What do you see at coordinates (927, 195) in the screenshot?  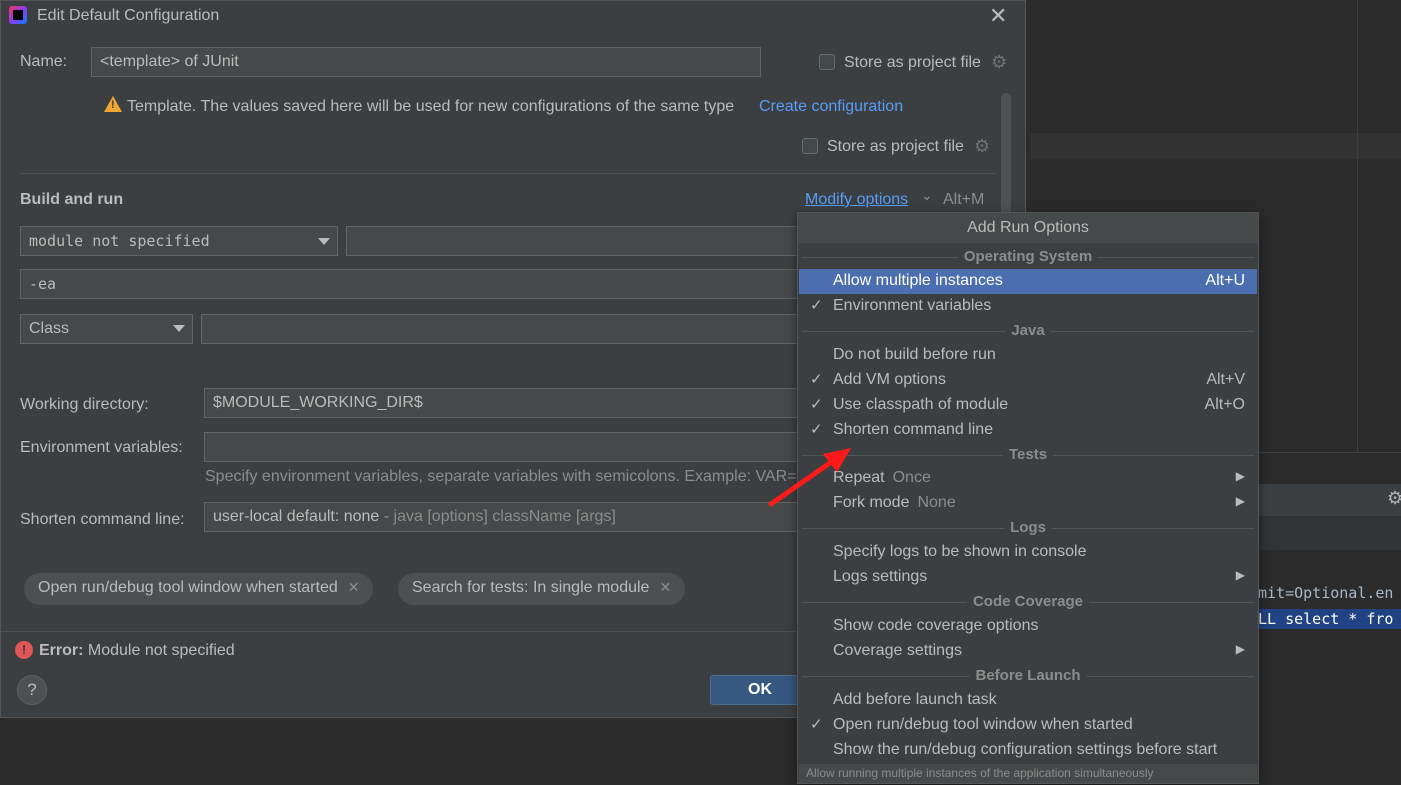 I see `chevron-down-icon: ⌄` at bounding box center [927, 195].